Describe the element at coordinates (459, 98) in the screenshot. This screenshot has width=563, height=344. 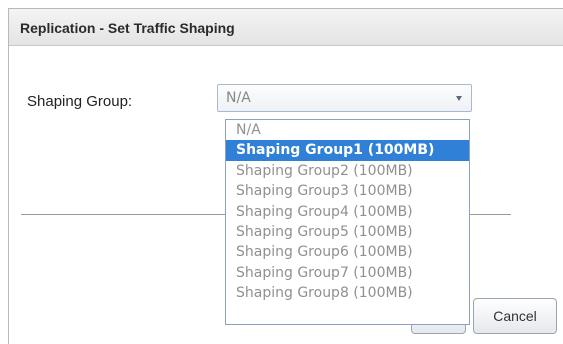
I see `chevron-down-icon` at that location.